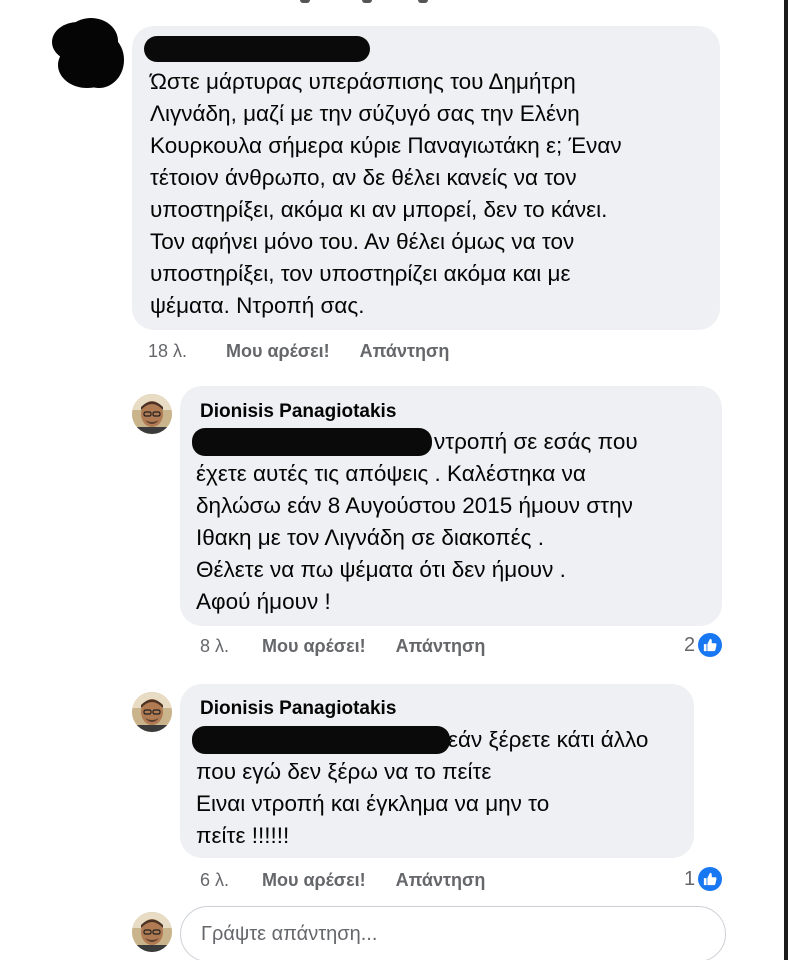  I want to click on reply-input, so click(453, 933).